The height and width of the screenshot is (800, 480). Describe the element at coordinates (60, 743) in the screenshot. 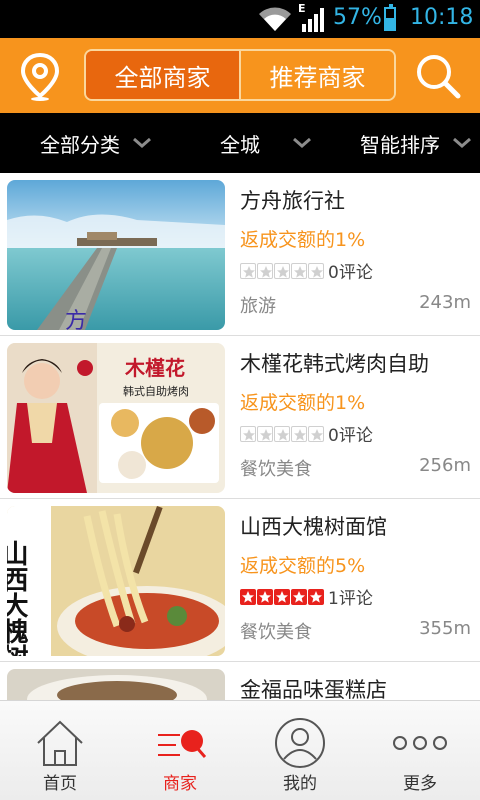

I see `home-icon` at that location.